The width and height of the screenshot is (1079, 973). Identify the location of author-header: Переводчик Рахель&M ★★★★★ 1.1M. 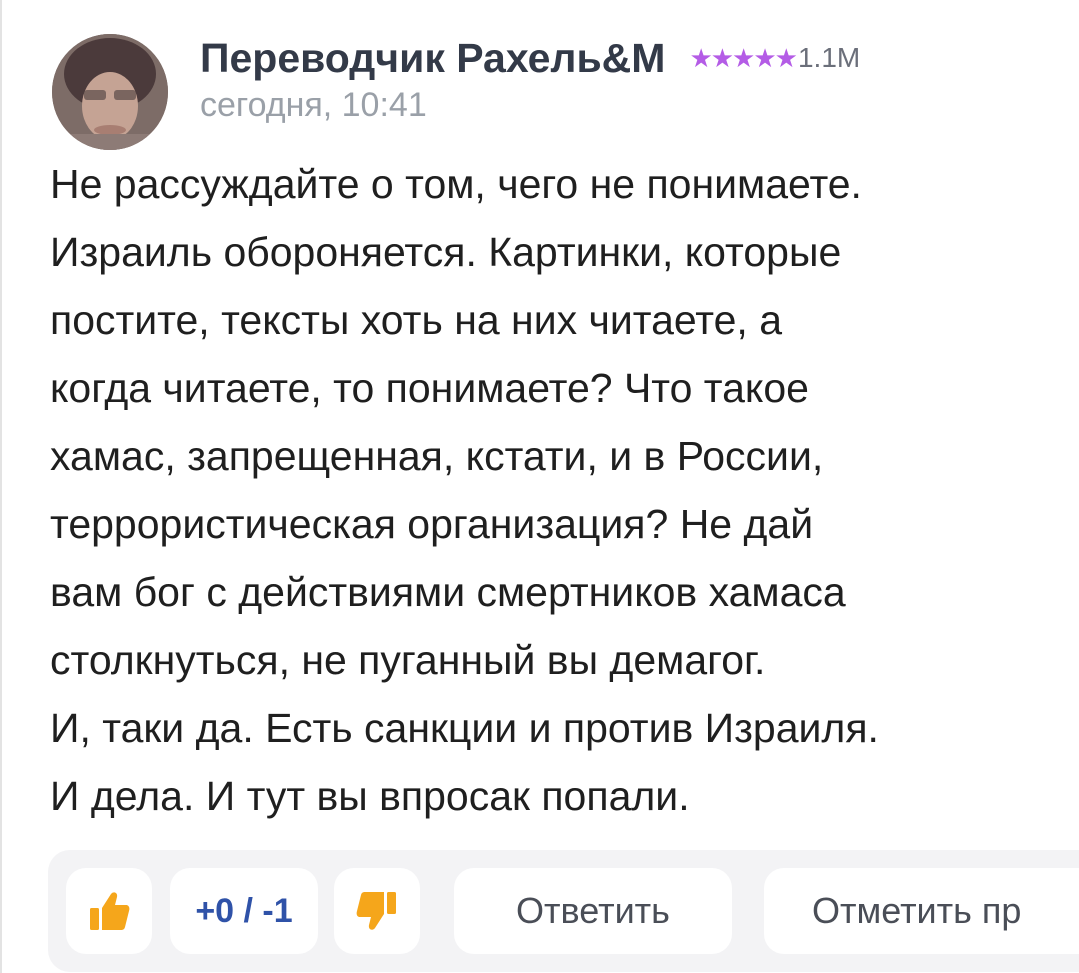
(530, 58).